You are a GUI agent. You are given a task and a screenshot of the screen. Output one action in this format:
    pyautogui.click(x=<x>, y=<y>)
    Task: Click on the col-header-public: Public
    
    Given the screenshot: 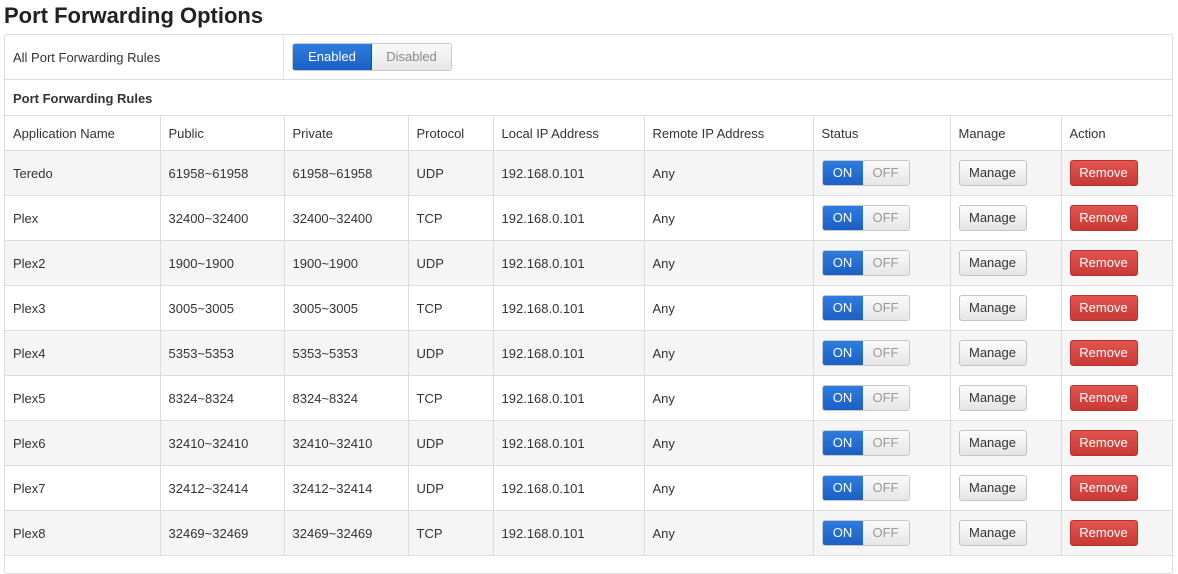 What is the action you would take?
    pyautogui.click(x=222, y=133)
    